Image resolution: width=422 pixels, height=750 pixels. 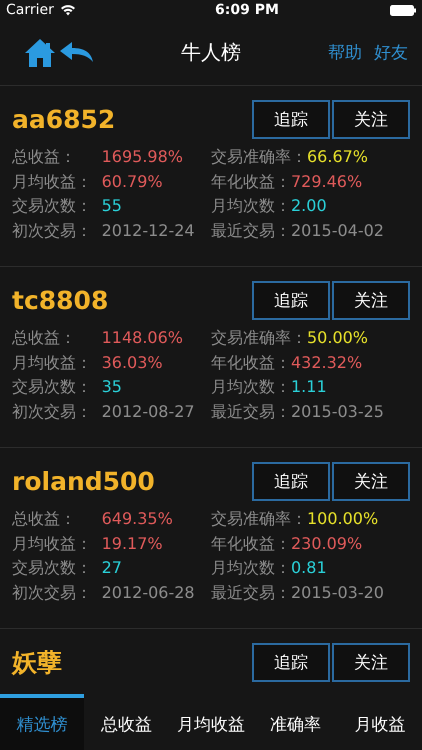 What do you see at coordinates (112, 568) in the screenshot?
I see `stat-value: 27` at bounding box center [112, 568].